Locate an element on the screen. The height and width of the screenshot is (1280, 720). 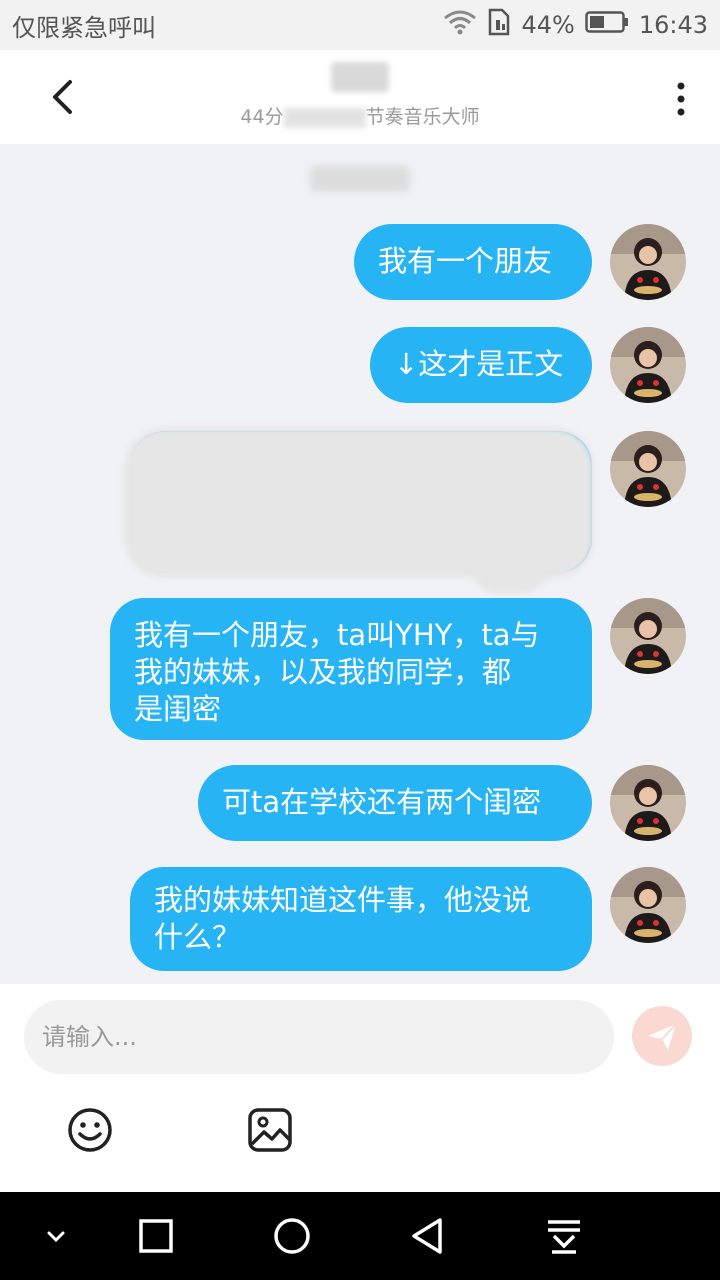
redacted-name is located at coordinates (360, 77).